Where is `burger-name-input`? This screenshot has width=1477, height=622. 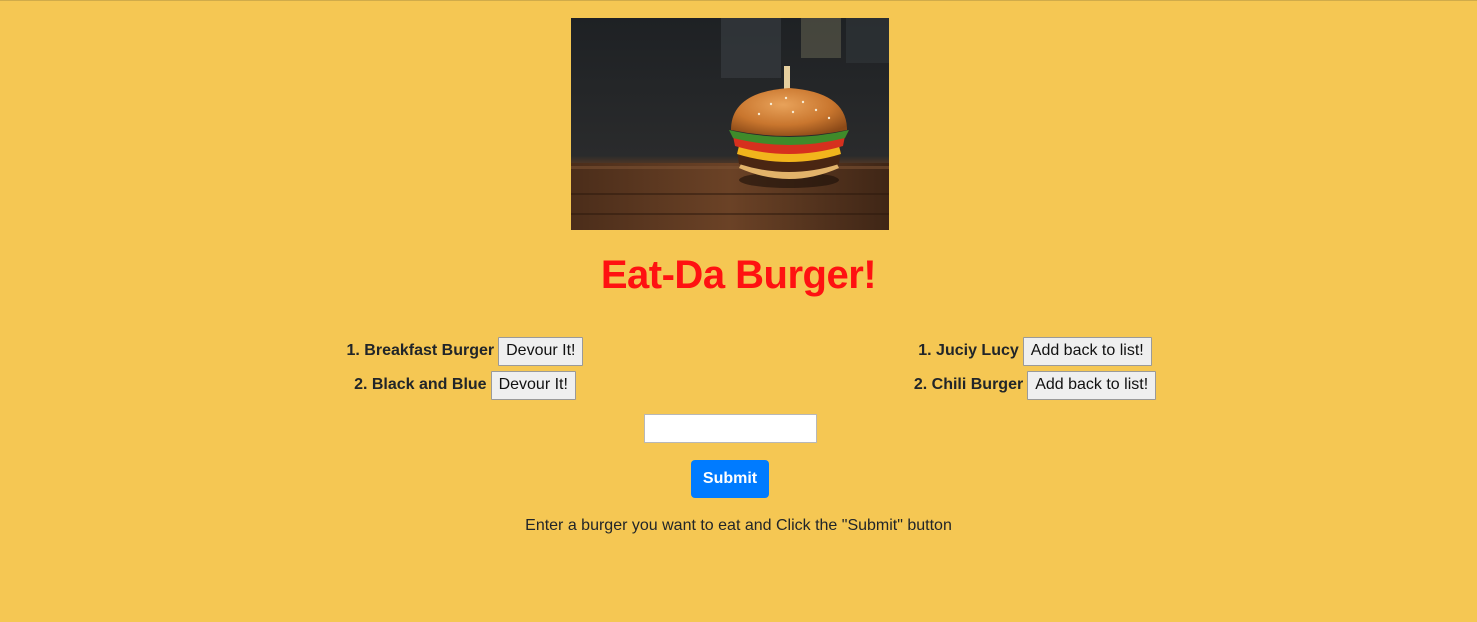
burger-name-input is located at coordinates (730, 428).